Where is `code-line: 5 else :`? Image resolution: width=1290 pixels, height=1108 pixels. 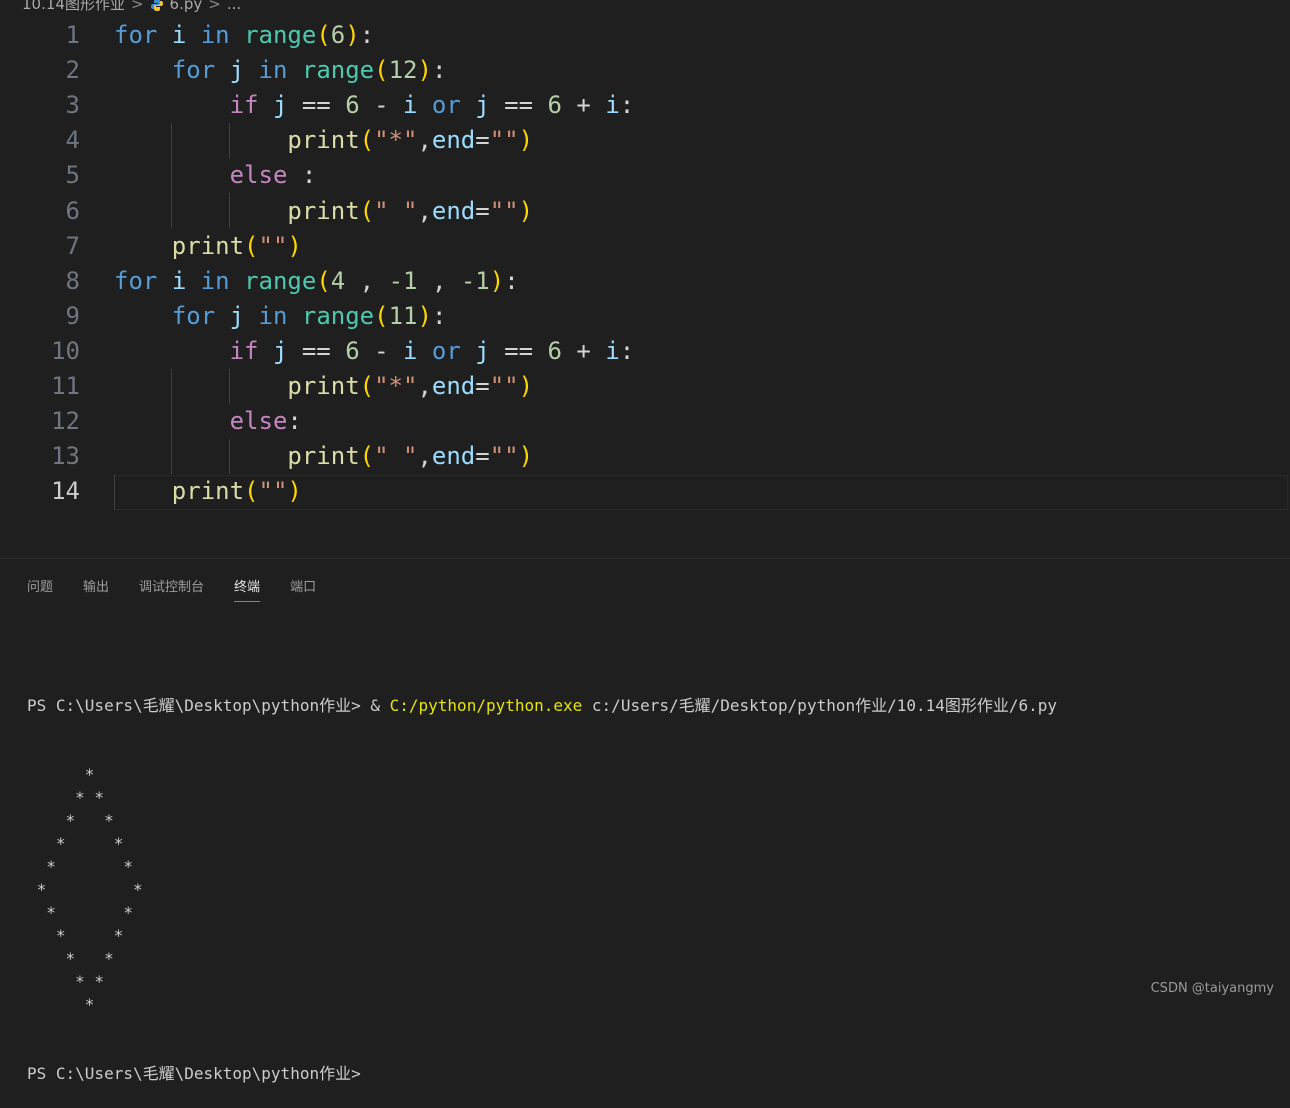 code-line: 5 else : is located at coordinates (645, 175).